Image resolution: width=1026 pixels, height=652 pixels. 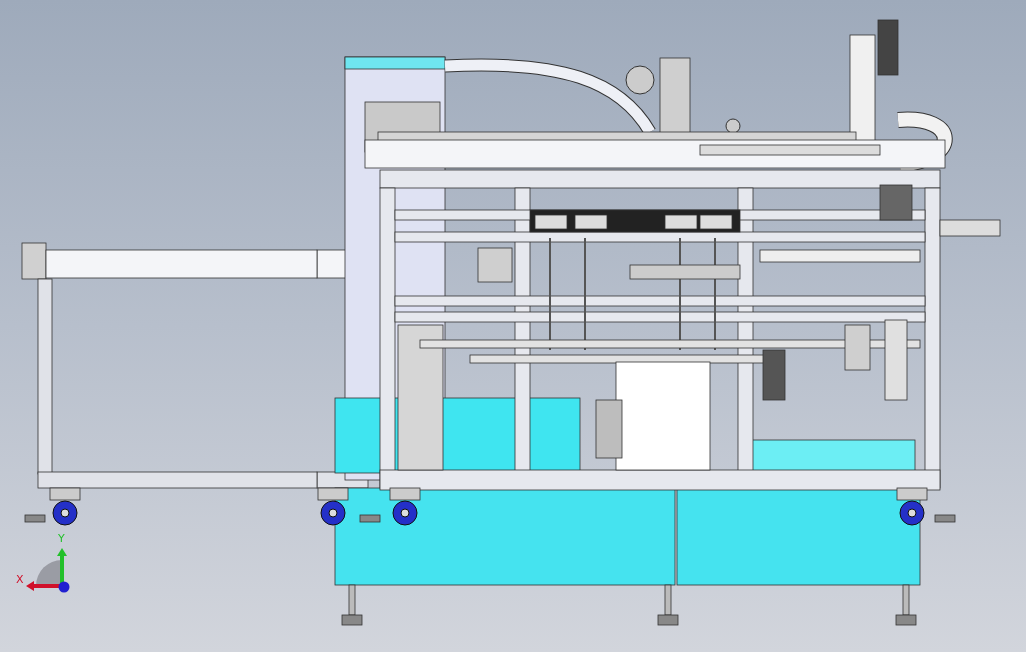 What do you see at coordinates (20, 580) in the screenshot?
I see `axis-label: X` at bounding box center [20, 580].